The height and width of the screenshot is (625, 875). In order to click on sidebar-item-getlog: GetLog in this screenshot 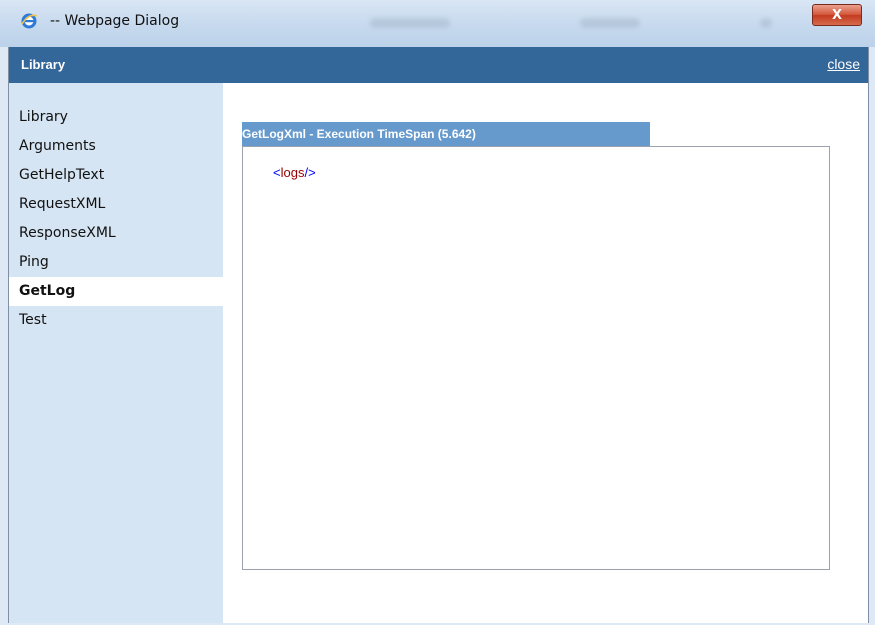, I will do `click(116, 291)`.